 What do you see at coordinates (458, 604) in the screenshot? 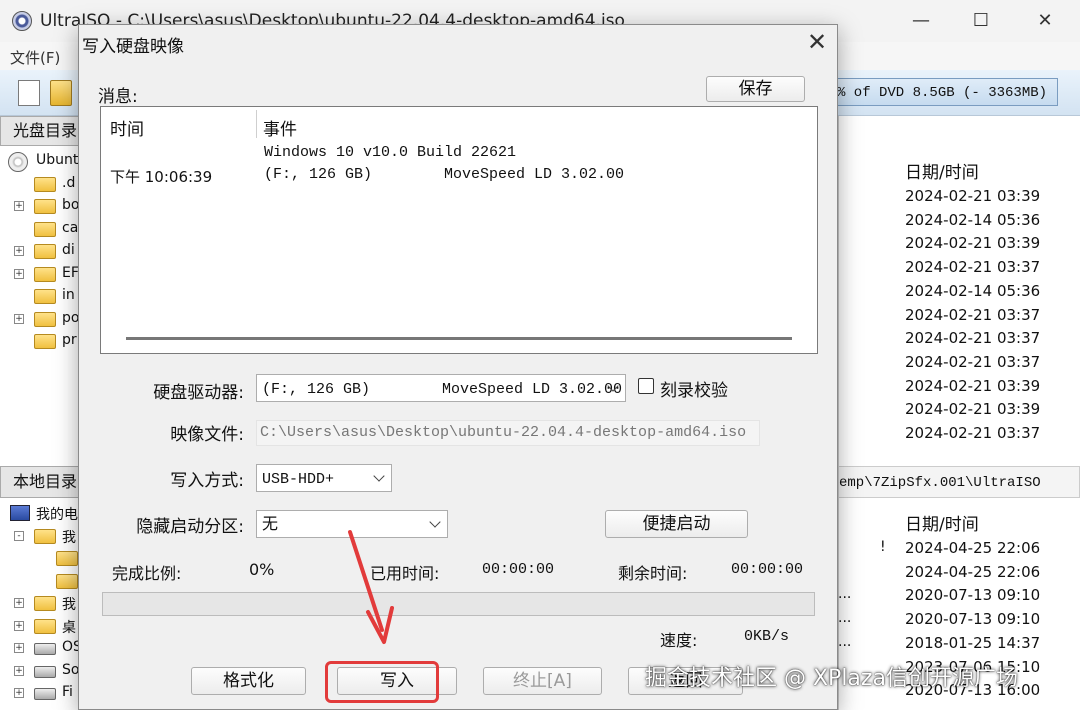
I see `progress-bar` at bounding box center [458, 604].